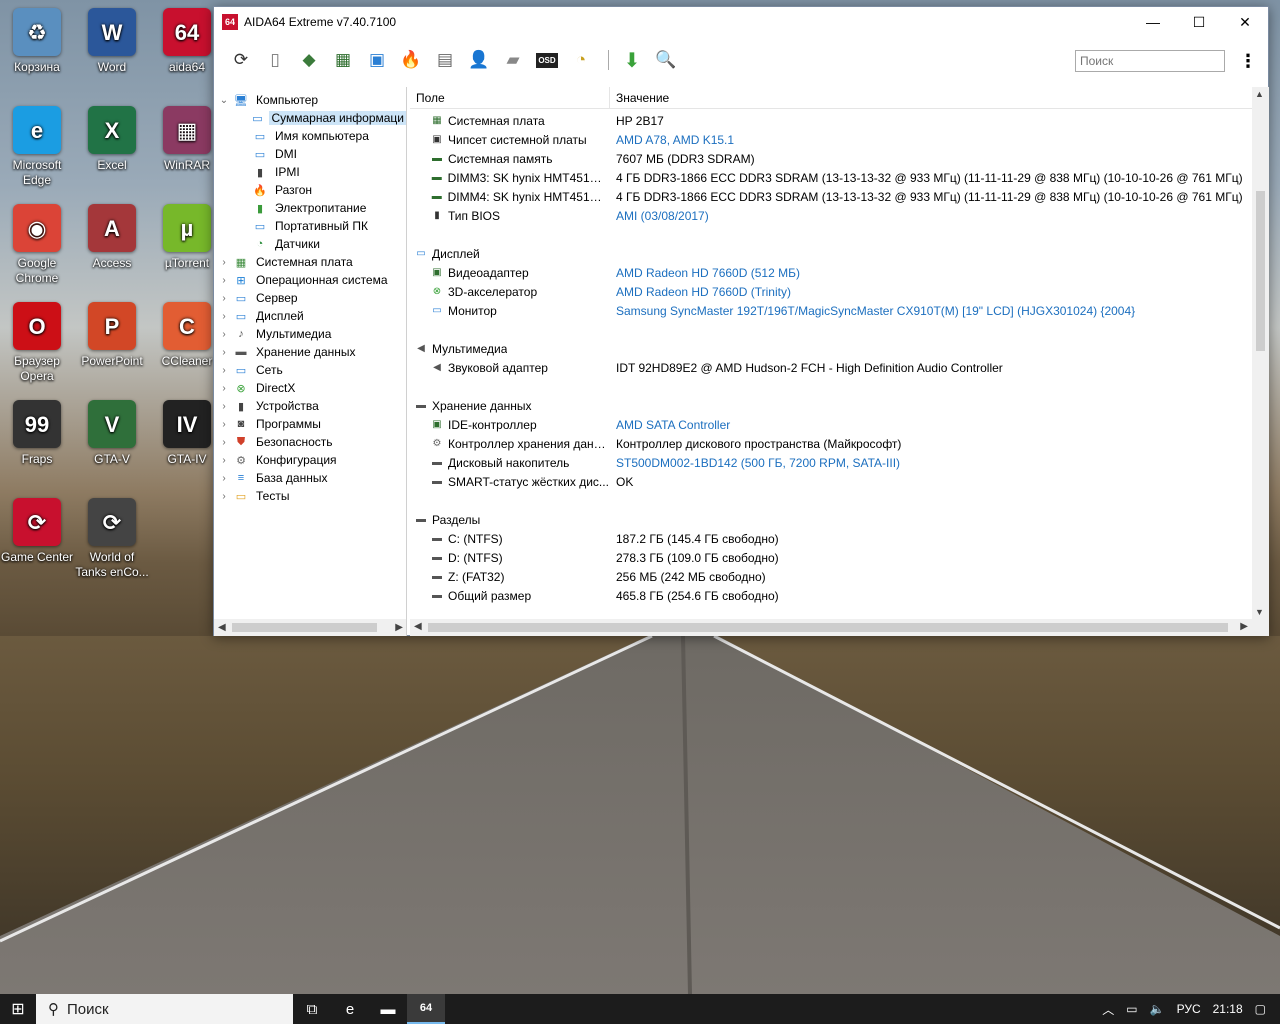 The width and height of the screenshot is (1280, 1024). I want to click on tree-node: › ◙ Программы, so click(310, 424).